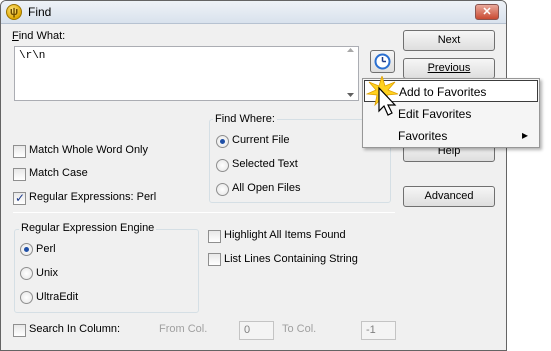 This screenshot has height=351, width=551. I want to click on regex-label: Regular Expressions: Perl, so click(93, 197).